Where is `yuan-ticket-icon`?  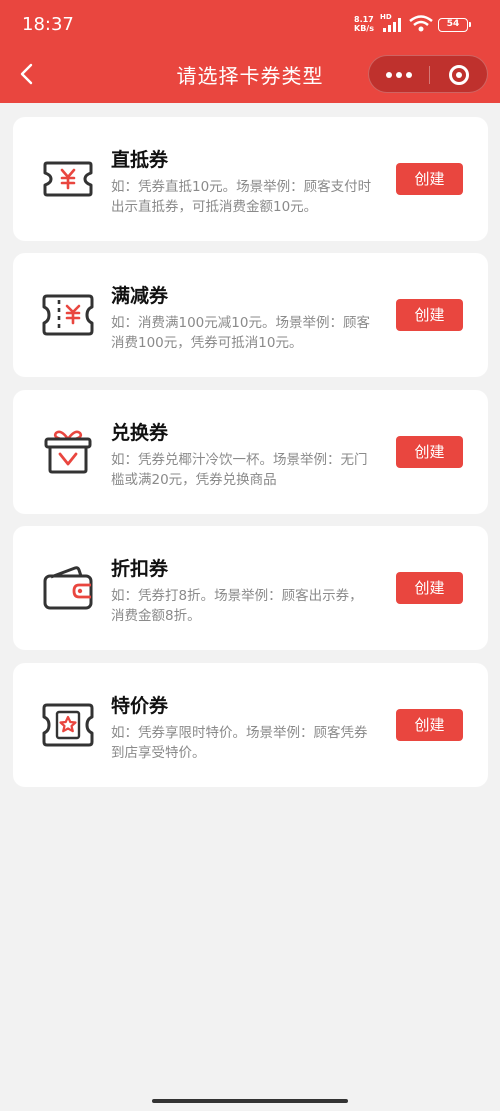
yuan-ticket-icon is located at coordinates (68, 179).